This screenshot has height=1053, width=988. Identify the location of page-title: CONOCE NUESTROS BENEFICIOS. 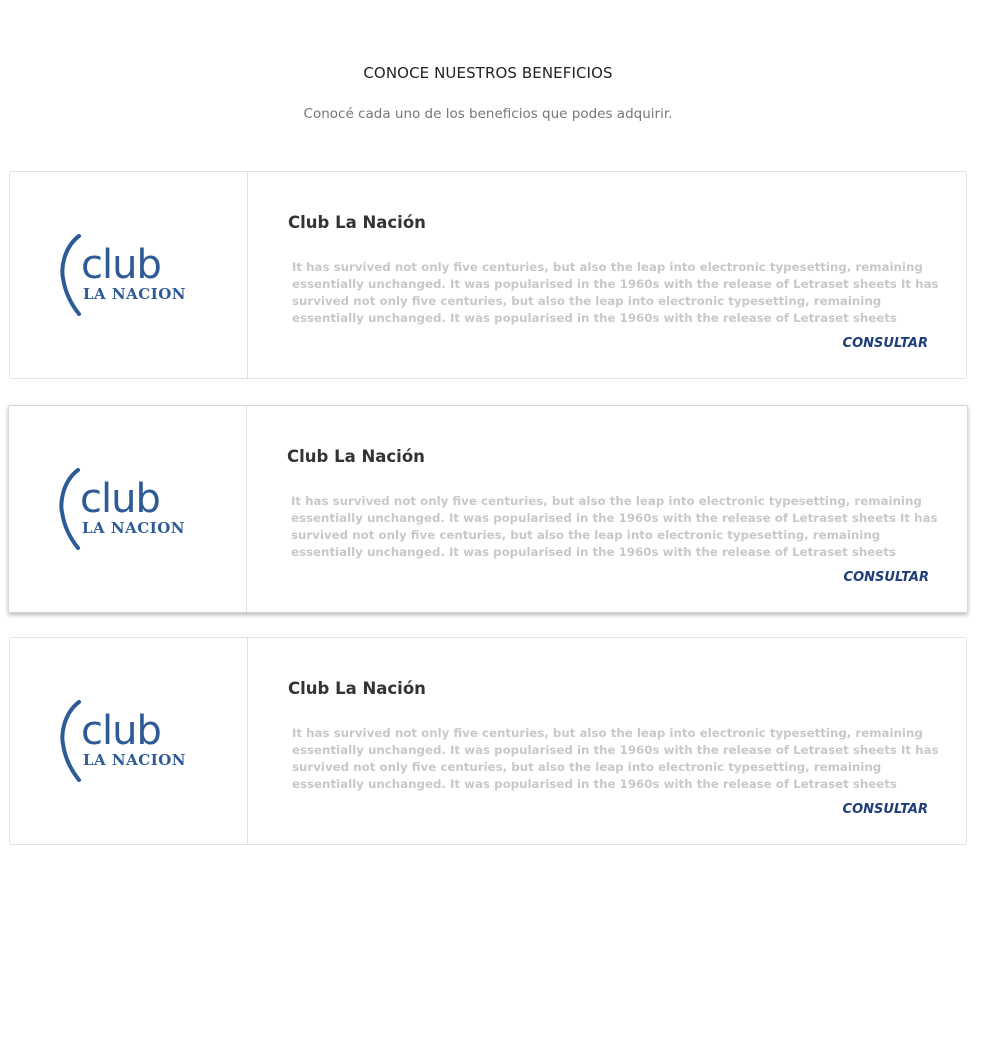
(488, 73).